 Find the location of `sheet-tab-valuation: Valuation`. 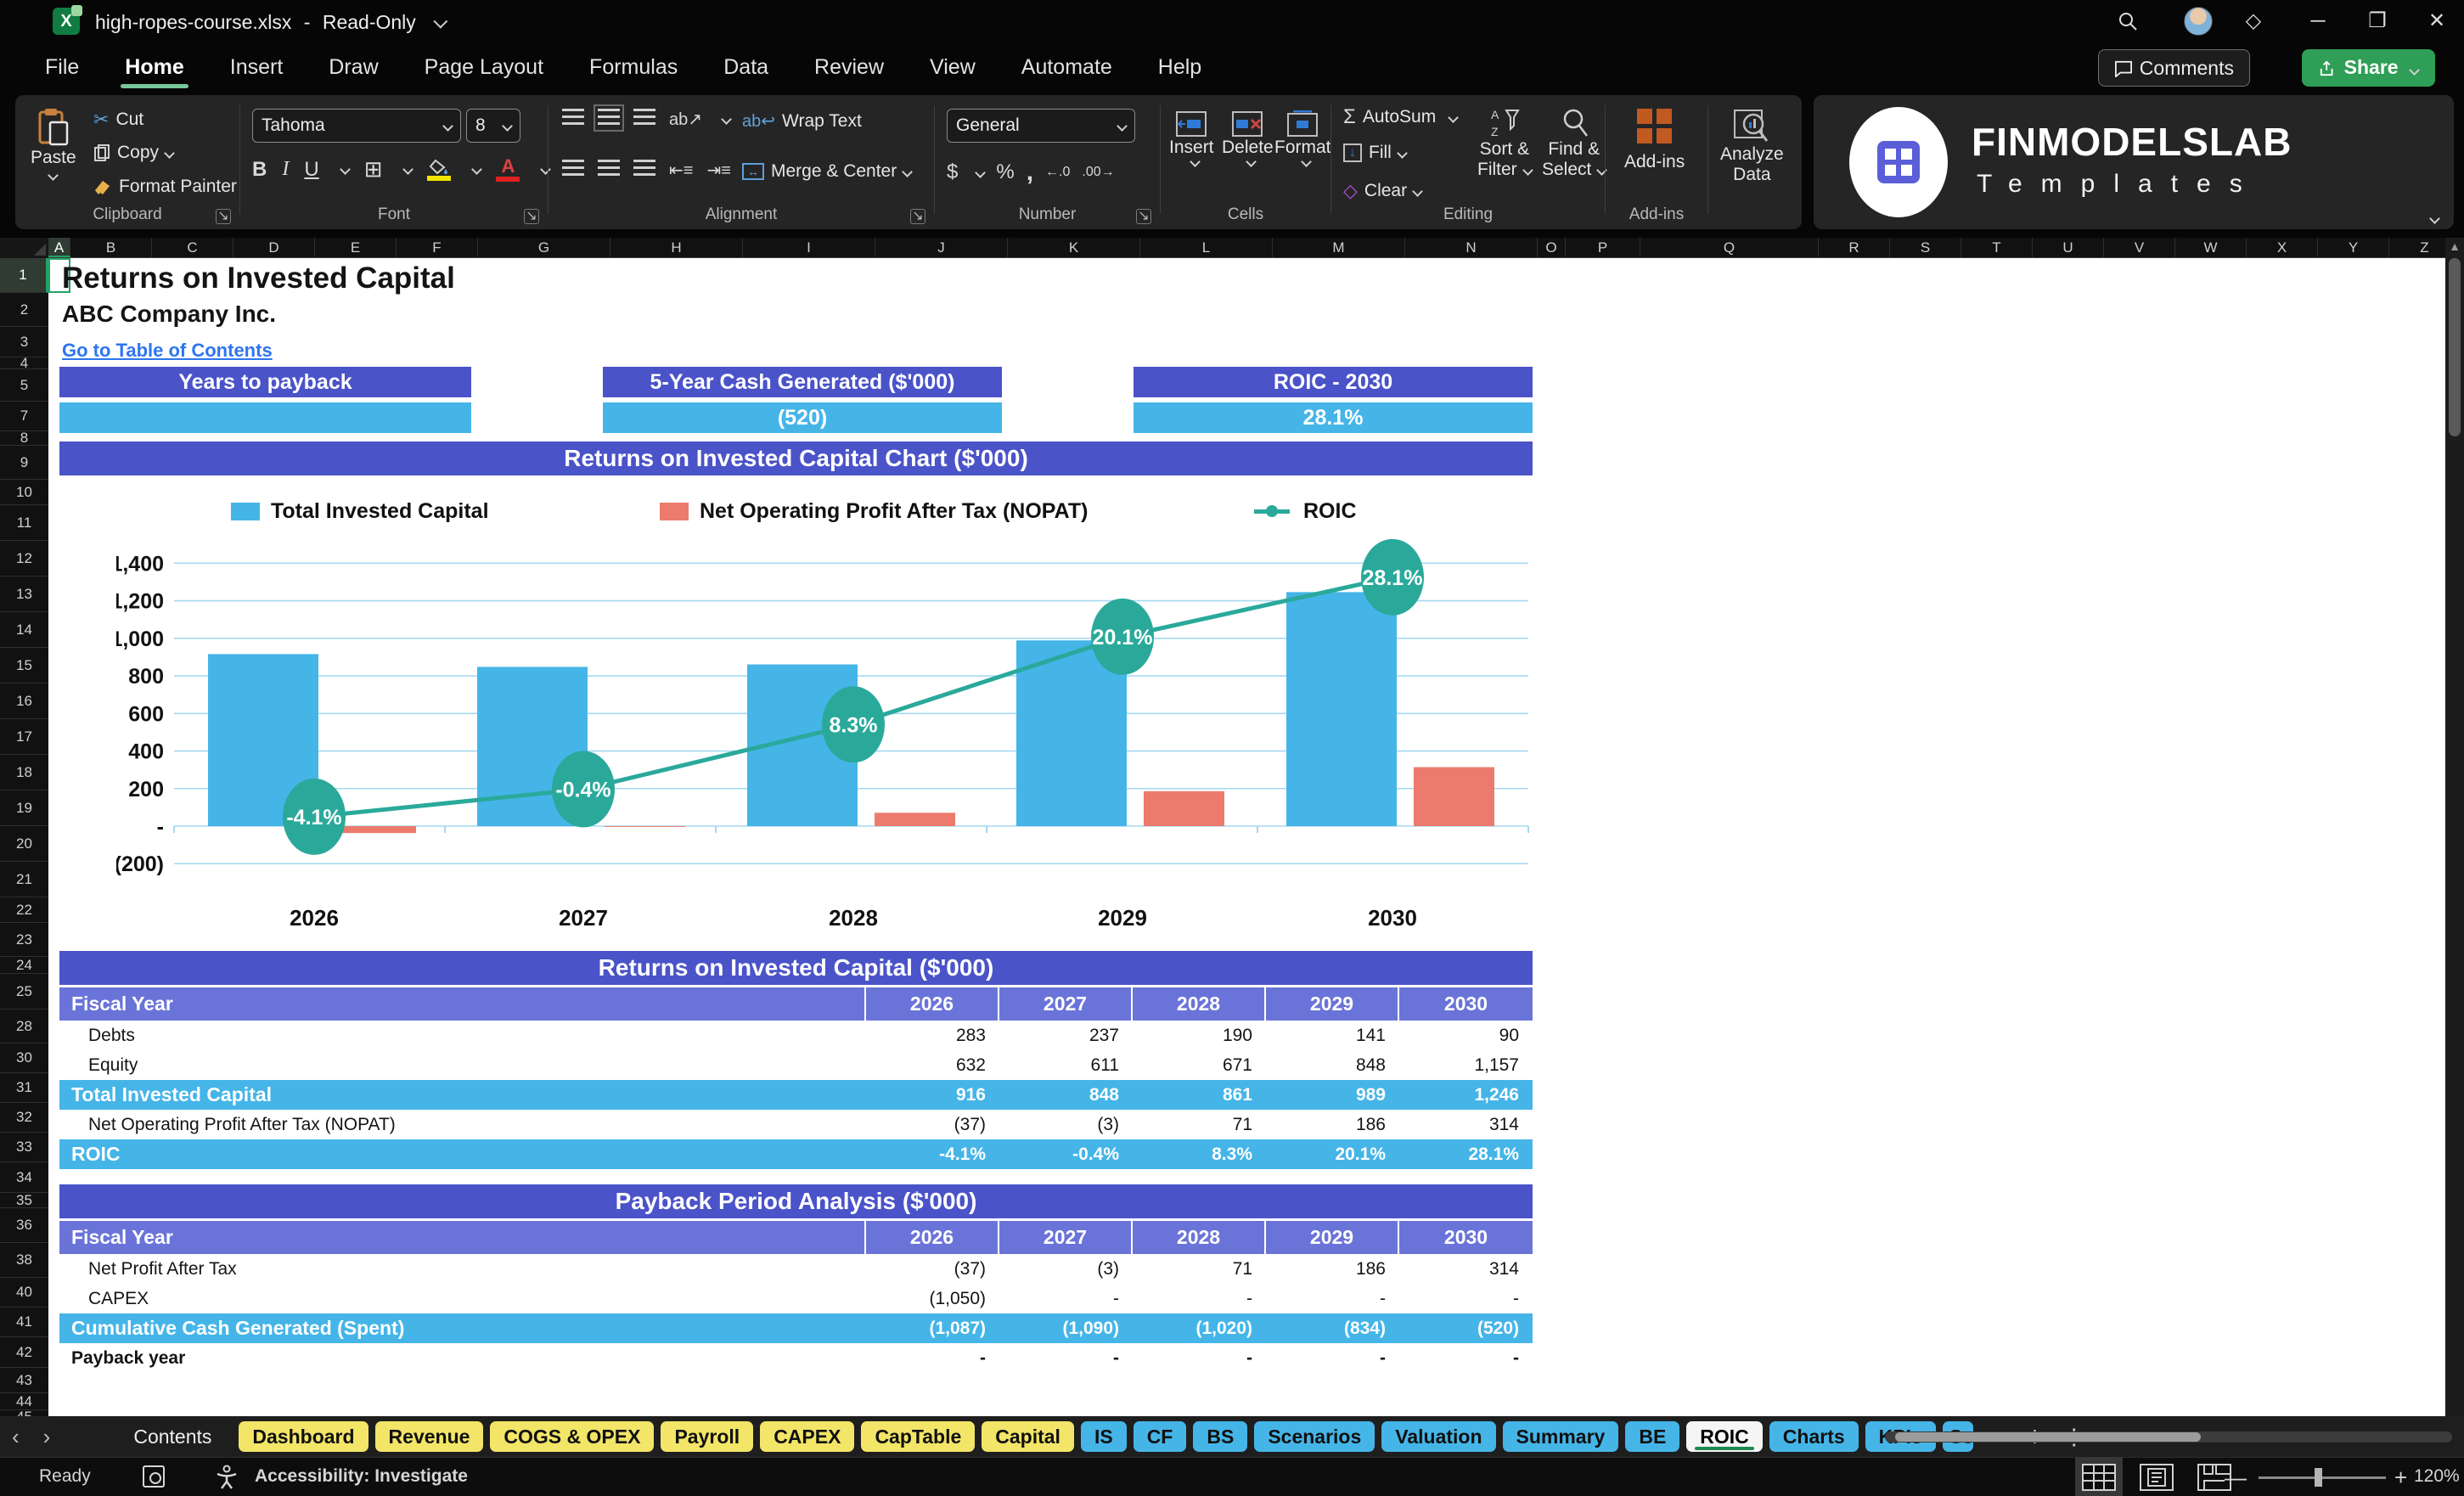

sheet-tab-valuation: Valuation is located at coordinates (1438, 1436).